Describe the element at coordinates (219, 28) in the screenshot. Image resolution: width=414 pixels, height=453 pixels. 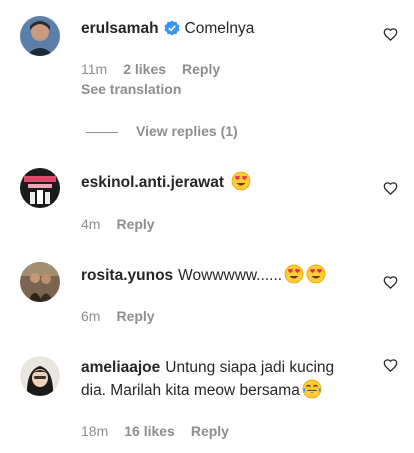
I see `comment-text: Comelnya` at that location.